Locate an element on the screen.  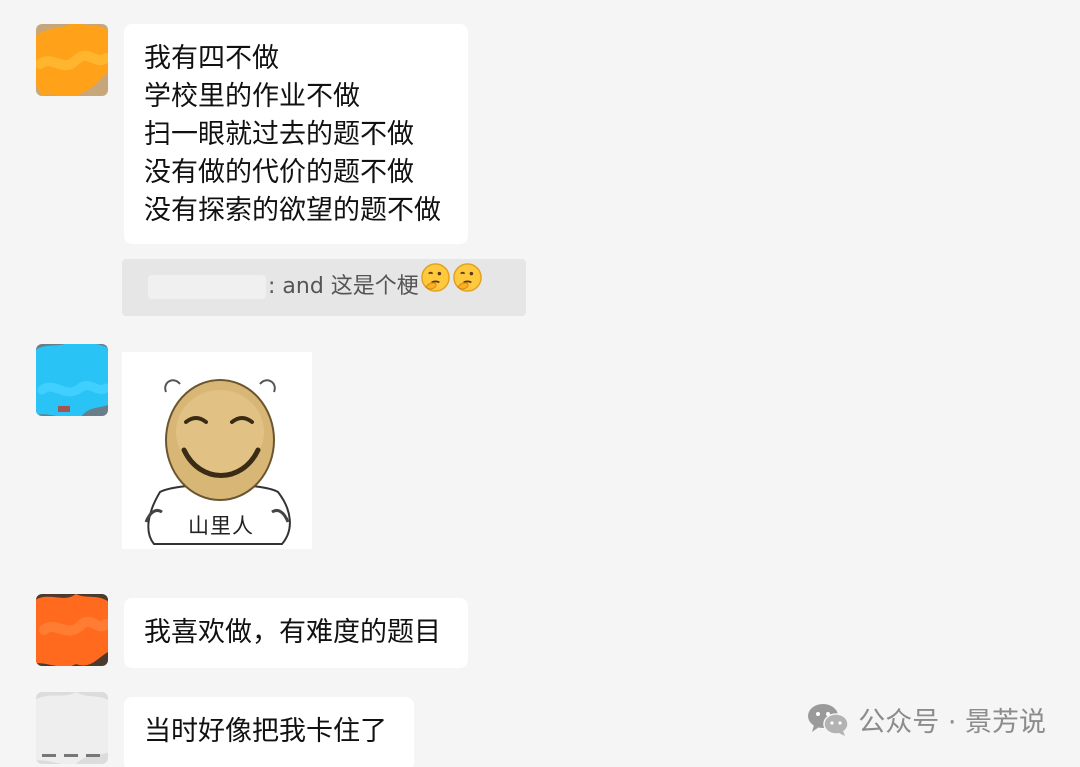
watermark: 公众号 · 景芳说 is located at coordinates (926, 719).